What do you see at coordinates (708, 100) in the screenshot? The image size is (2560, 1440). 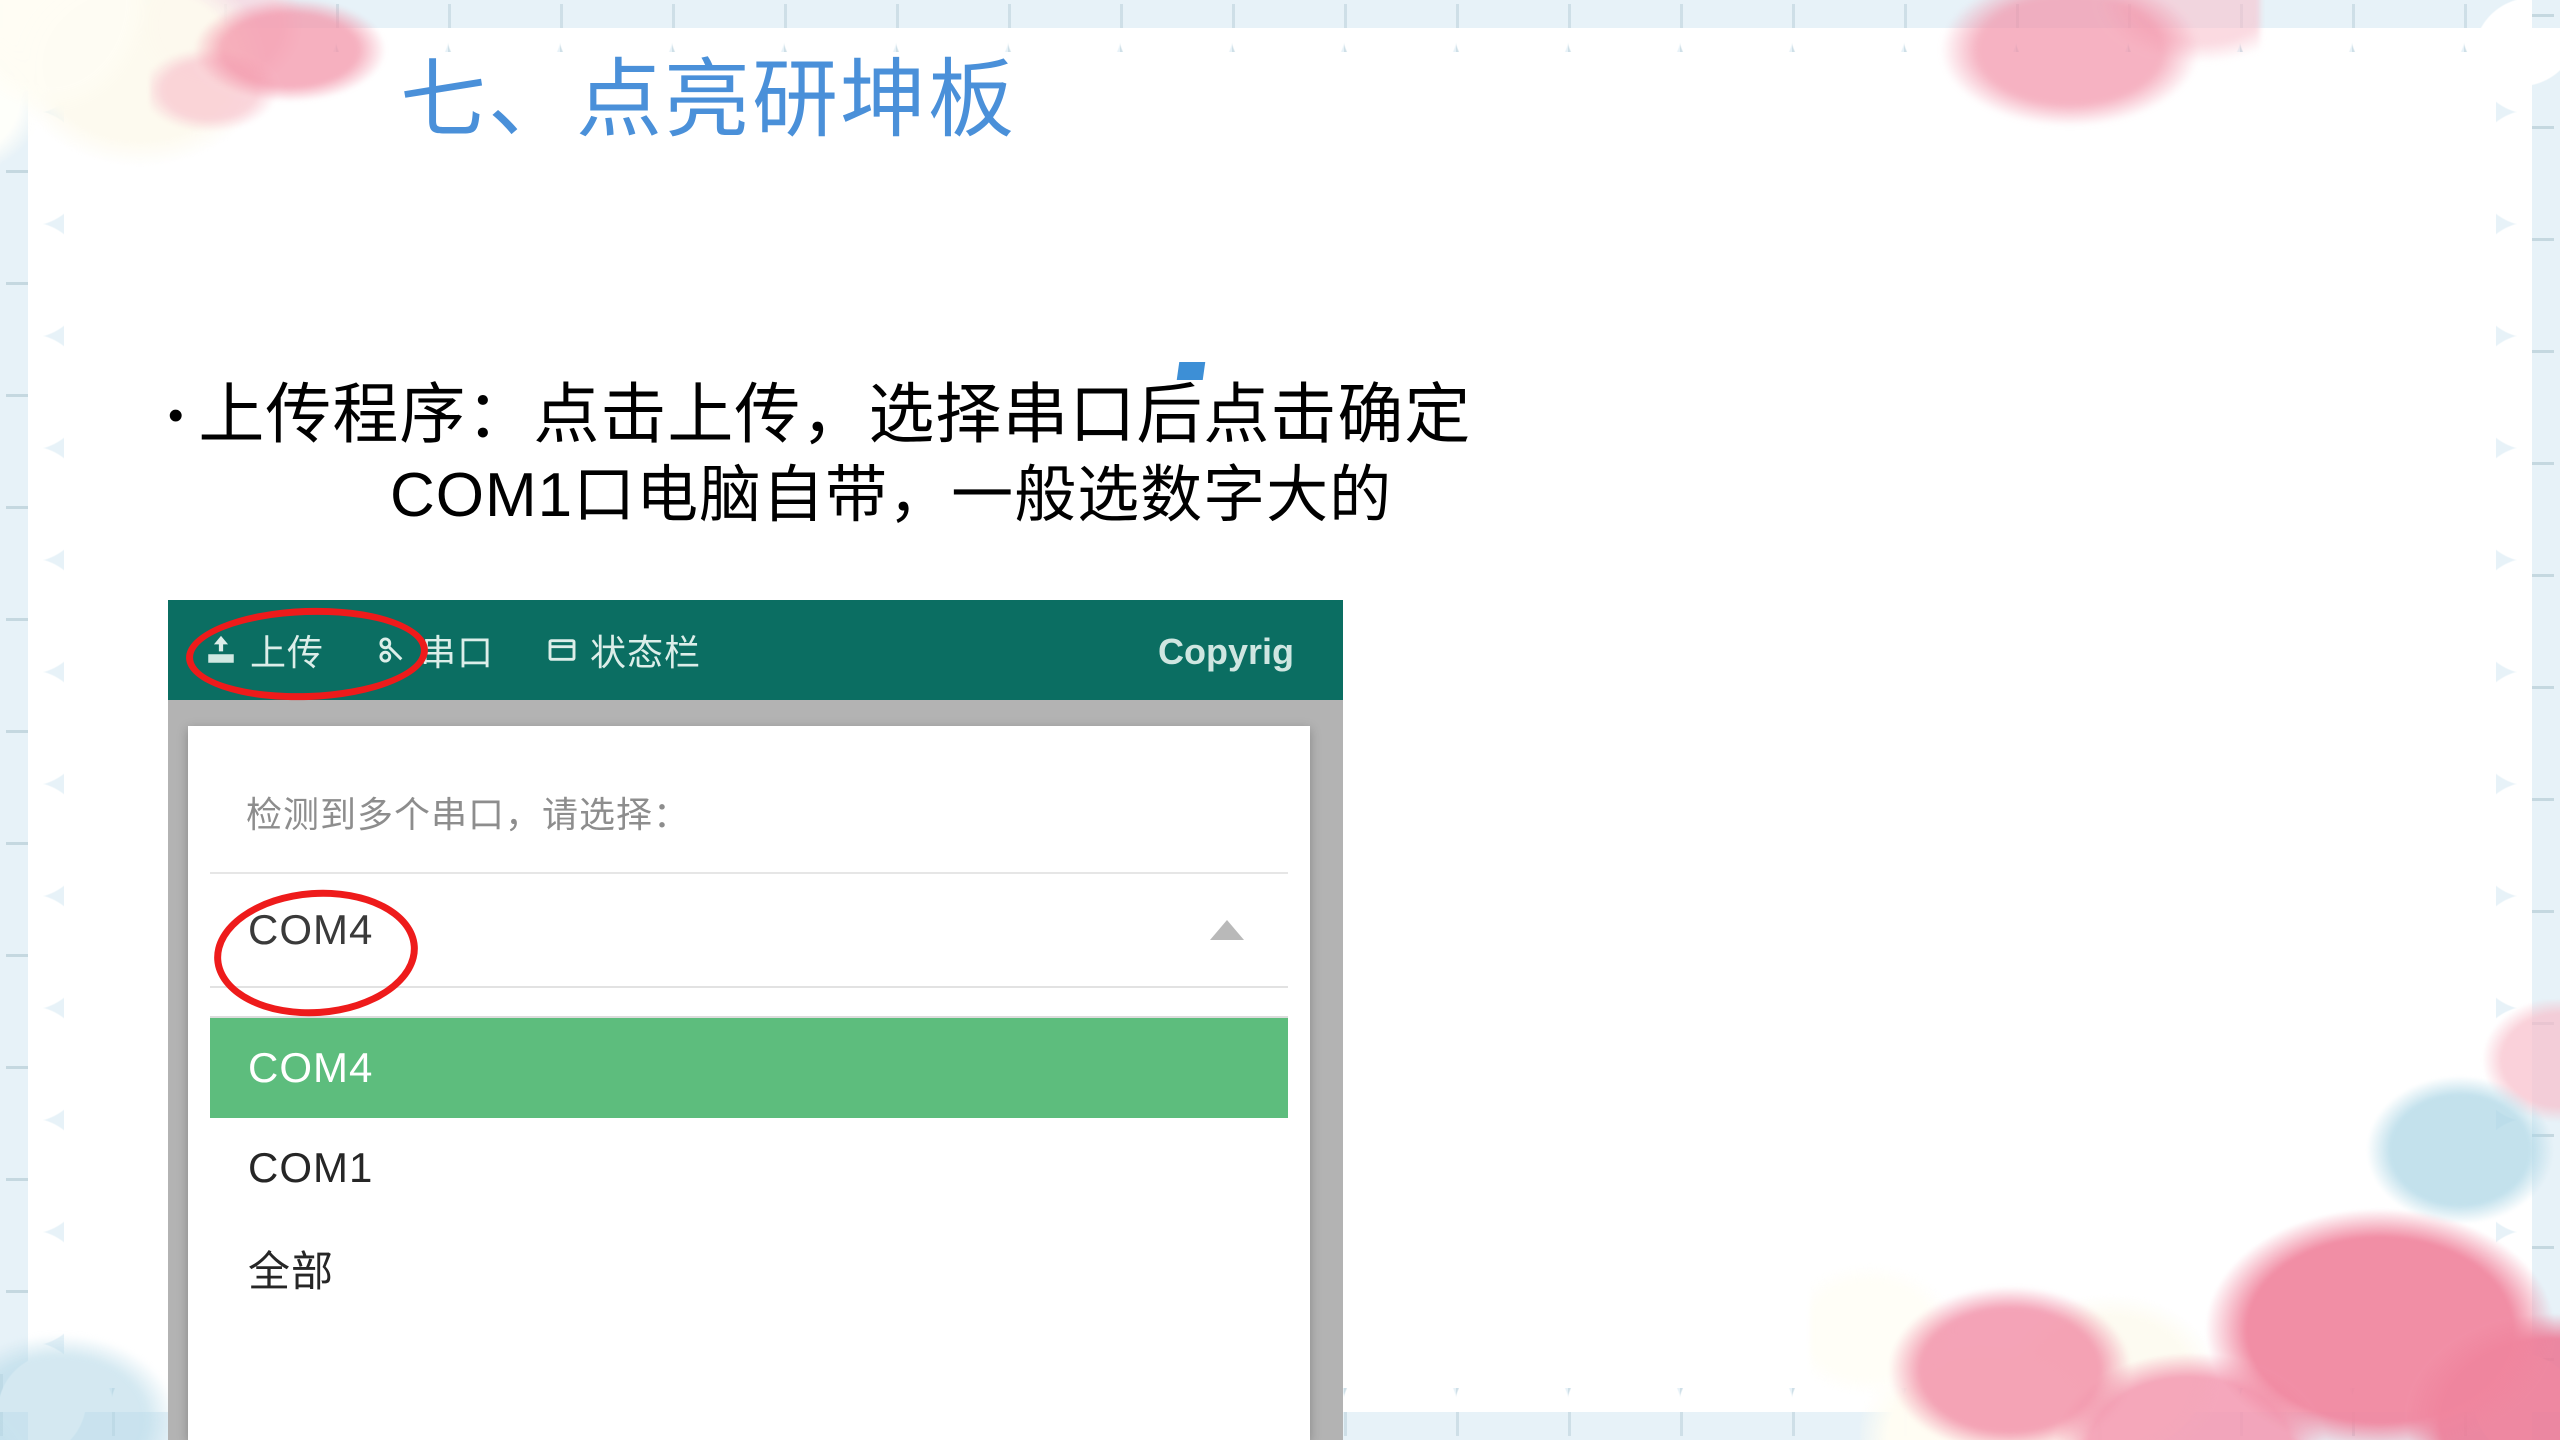 I see `slide-title: 七、点亮研坤板` at bounding box center [708, 100].